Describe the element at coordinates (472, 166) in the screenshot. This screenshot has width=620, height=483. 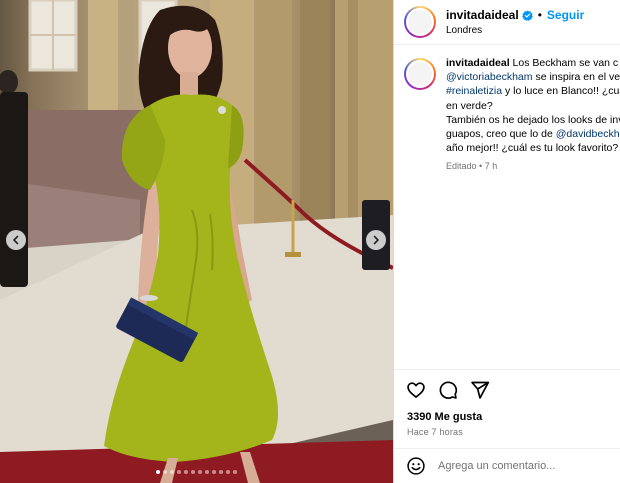
I see `edited-label: Editado • 7 h` at that location.